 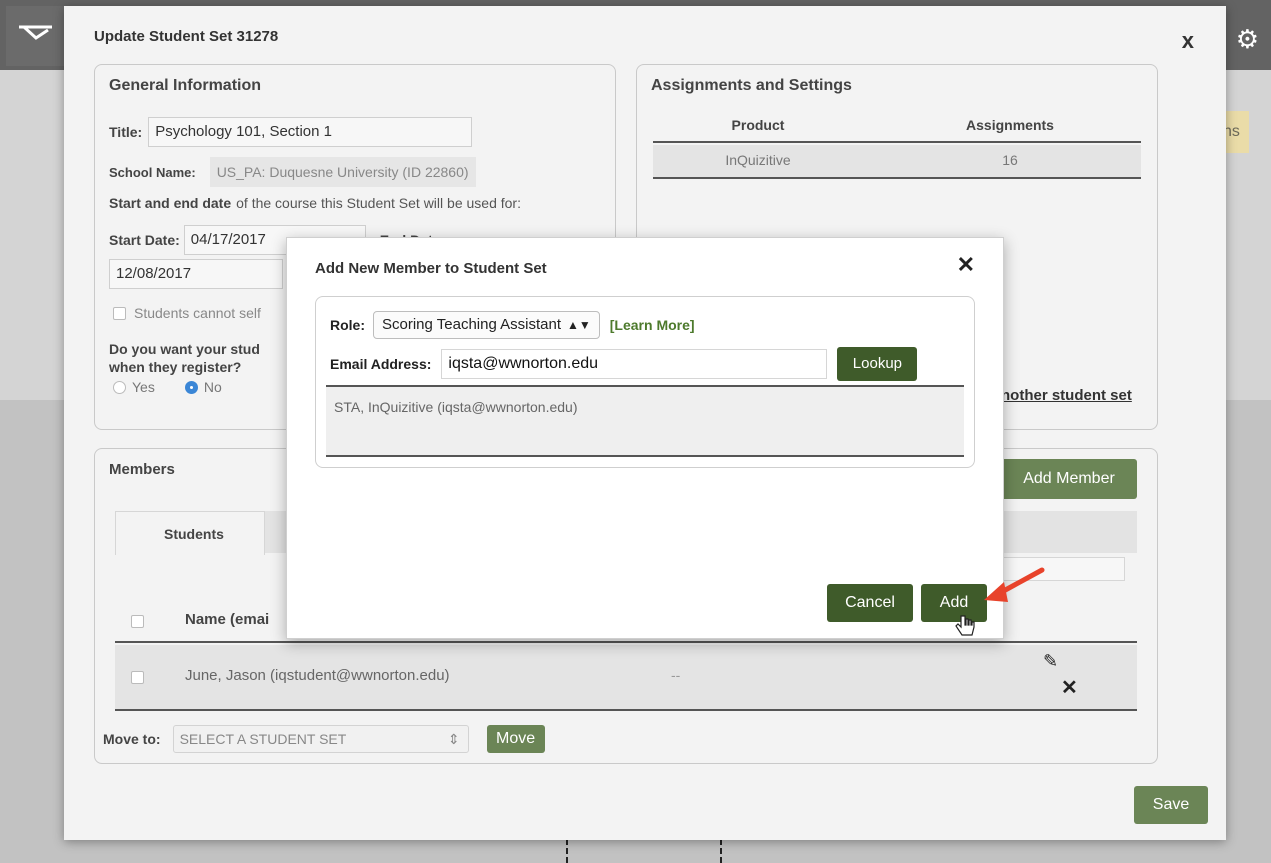 I want to click on bird-logo-icon, so click(x=35, y=32).